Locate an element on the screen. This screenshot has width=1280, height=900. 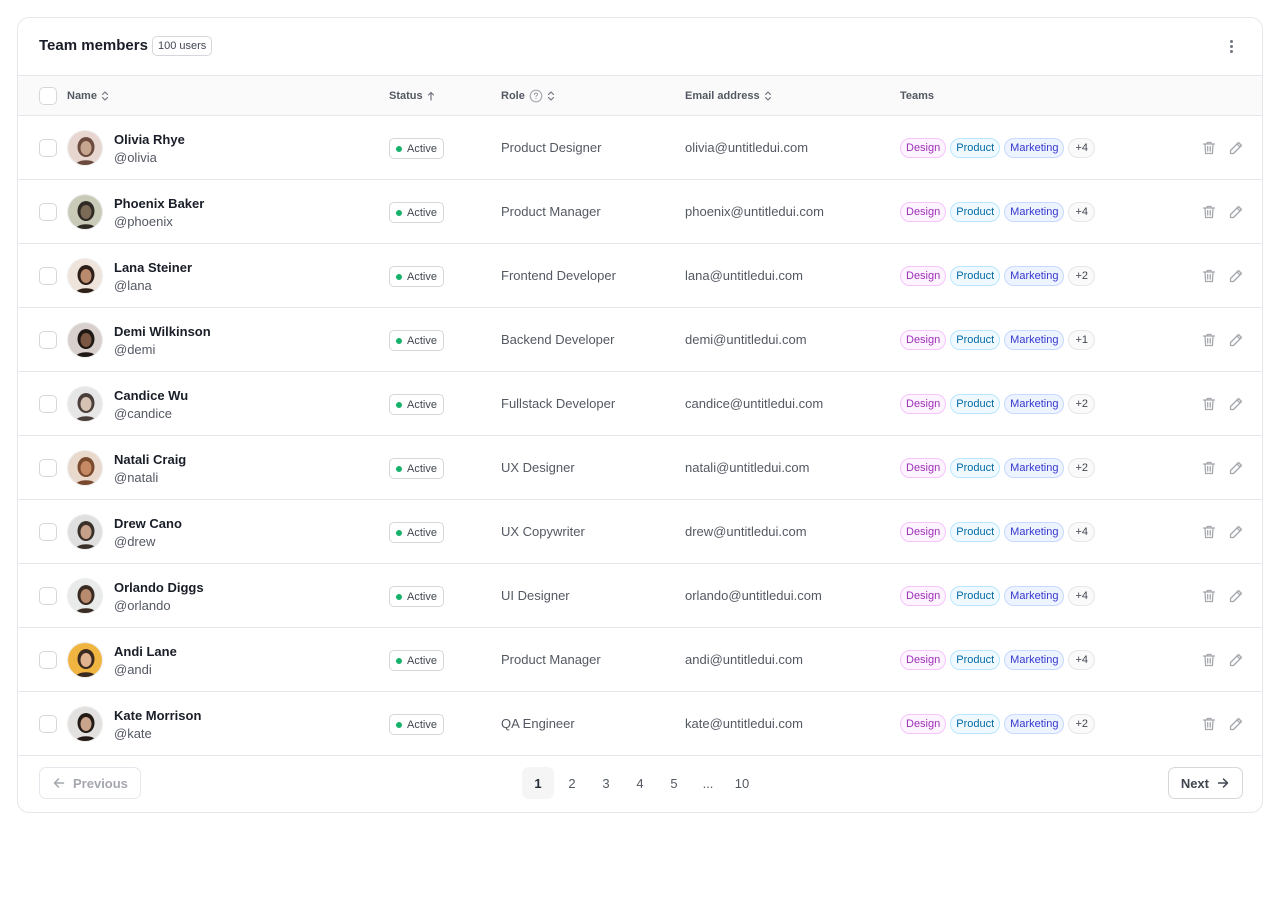
team-tag: Design is located at coordinates (923, 404).